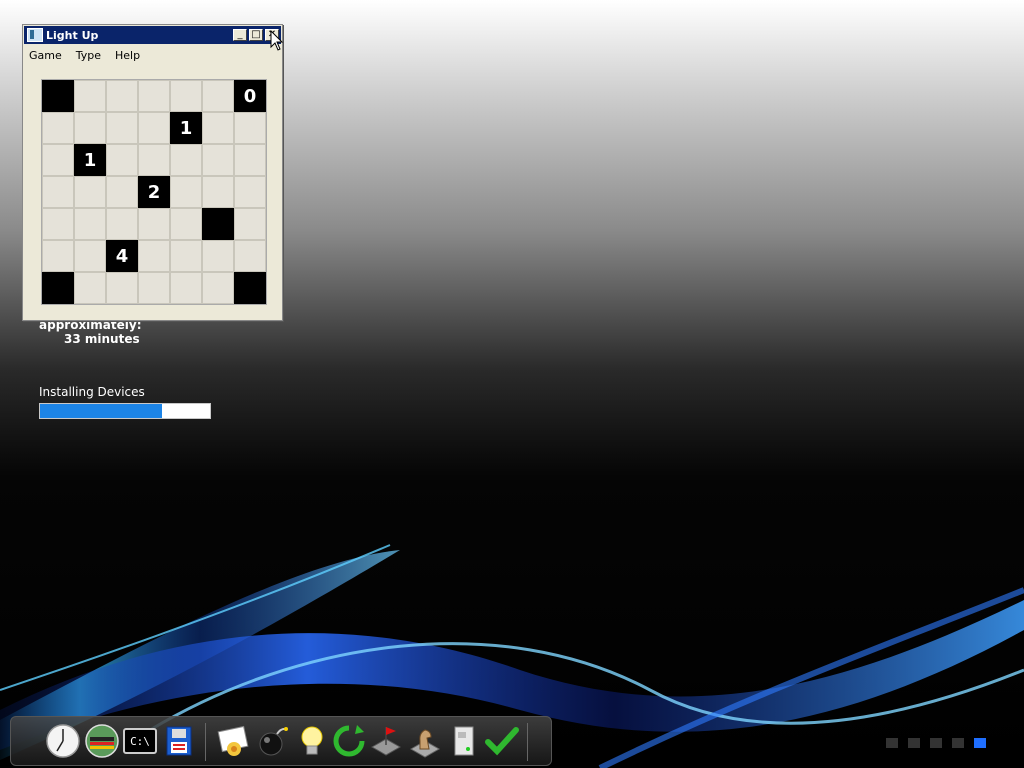 Image resolution: width=1024 pixels, height=768 pixels. I want to click on light-up-window: Light Up _ □ ✕ Game Type Help 01124, so click(152, 172).